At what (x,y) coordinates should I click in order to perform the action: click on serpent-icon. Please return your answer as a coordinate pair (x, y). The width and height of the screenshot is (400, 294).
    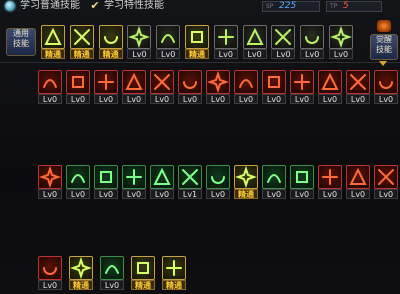
    Looking at the image, I should click on (81, 268).